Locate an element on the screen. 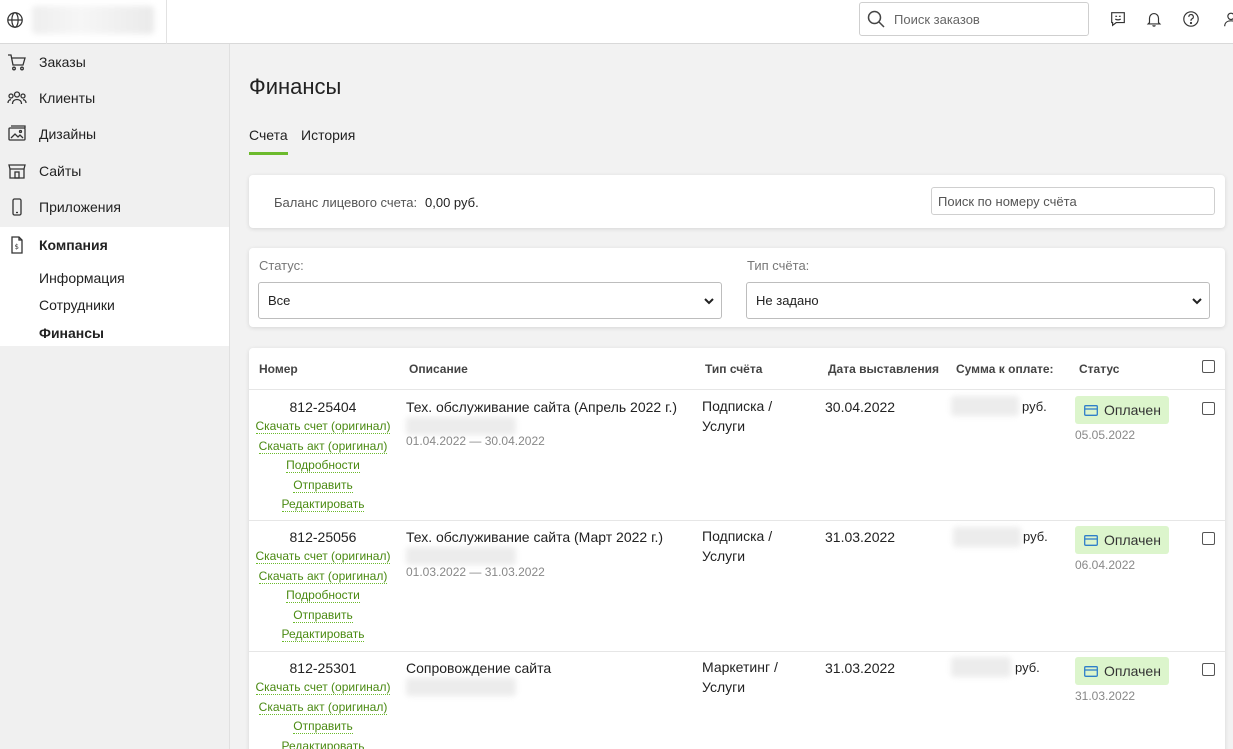 The image size is (1233, 749). sidebar-item-label: Дизайны is located at coordinates (68, 134).